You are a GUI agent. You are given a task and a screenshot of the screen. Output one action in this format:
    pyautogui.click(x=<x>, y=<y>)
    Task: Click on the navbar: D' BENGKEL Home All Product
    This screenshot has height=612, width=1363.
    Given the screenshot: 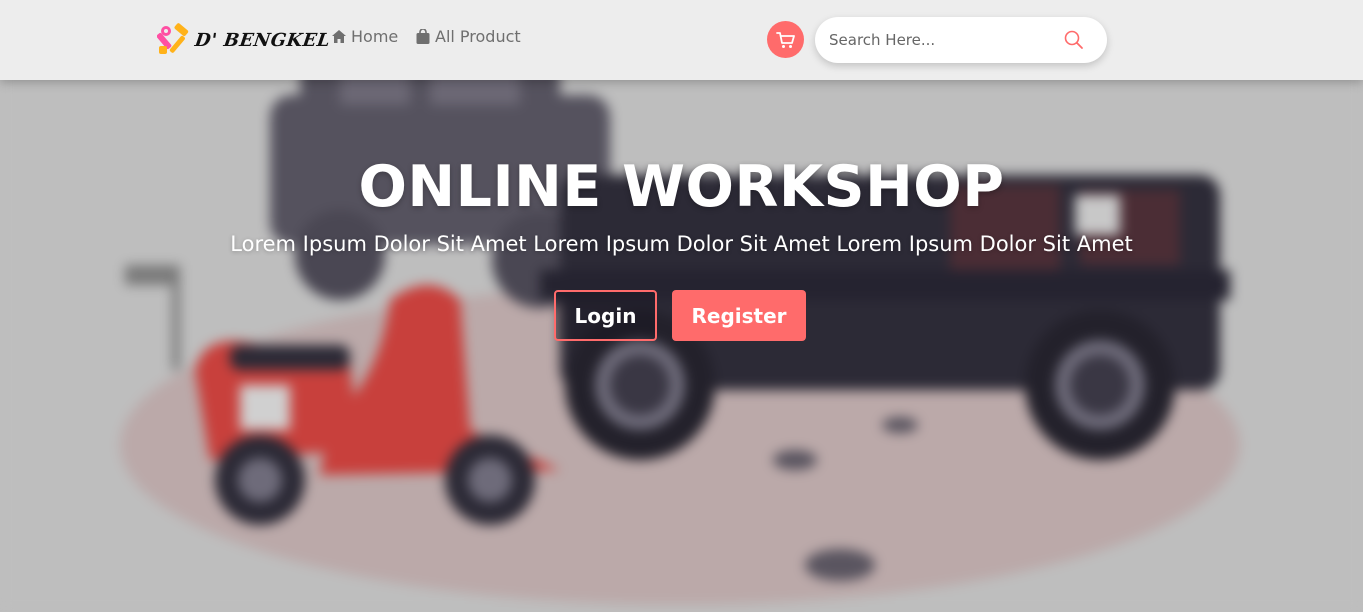 What is the action you would take?
    pyautogui.click(x=681, y=40)
    